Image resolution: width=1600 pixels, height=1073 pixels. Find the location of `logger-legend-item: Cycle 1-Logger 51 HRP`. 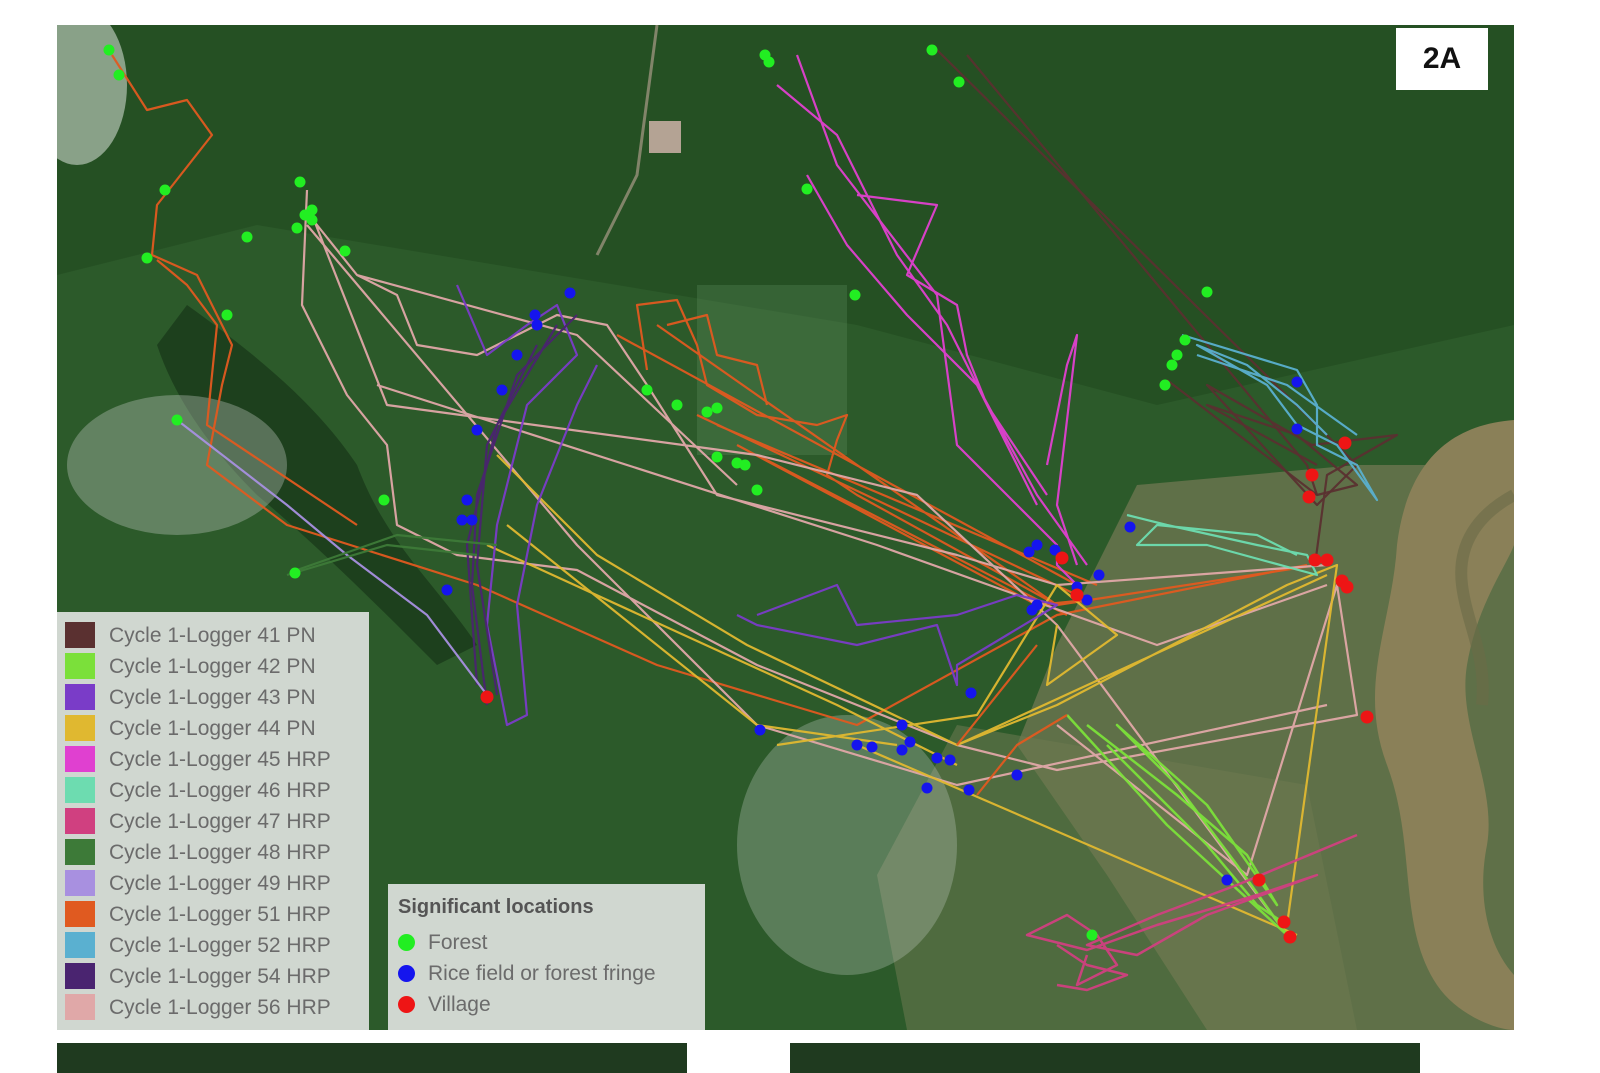

logger-legend-item: Cycle 1-Logger 51 HRP is located at coordinates (213, 914).